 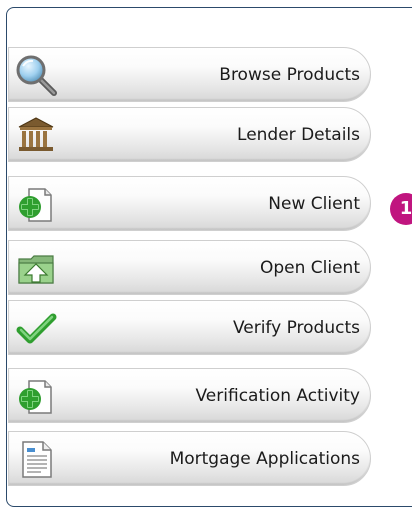 I want to click on menu-item-label: Open Client, so click(x=309, y=267).